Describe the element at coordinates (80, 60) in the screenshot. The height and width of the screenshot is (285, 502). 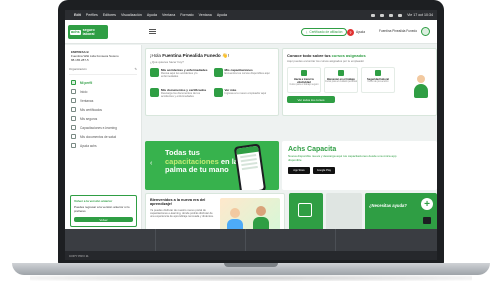
I see `company-id: 88.165.287-5` at that location.